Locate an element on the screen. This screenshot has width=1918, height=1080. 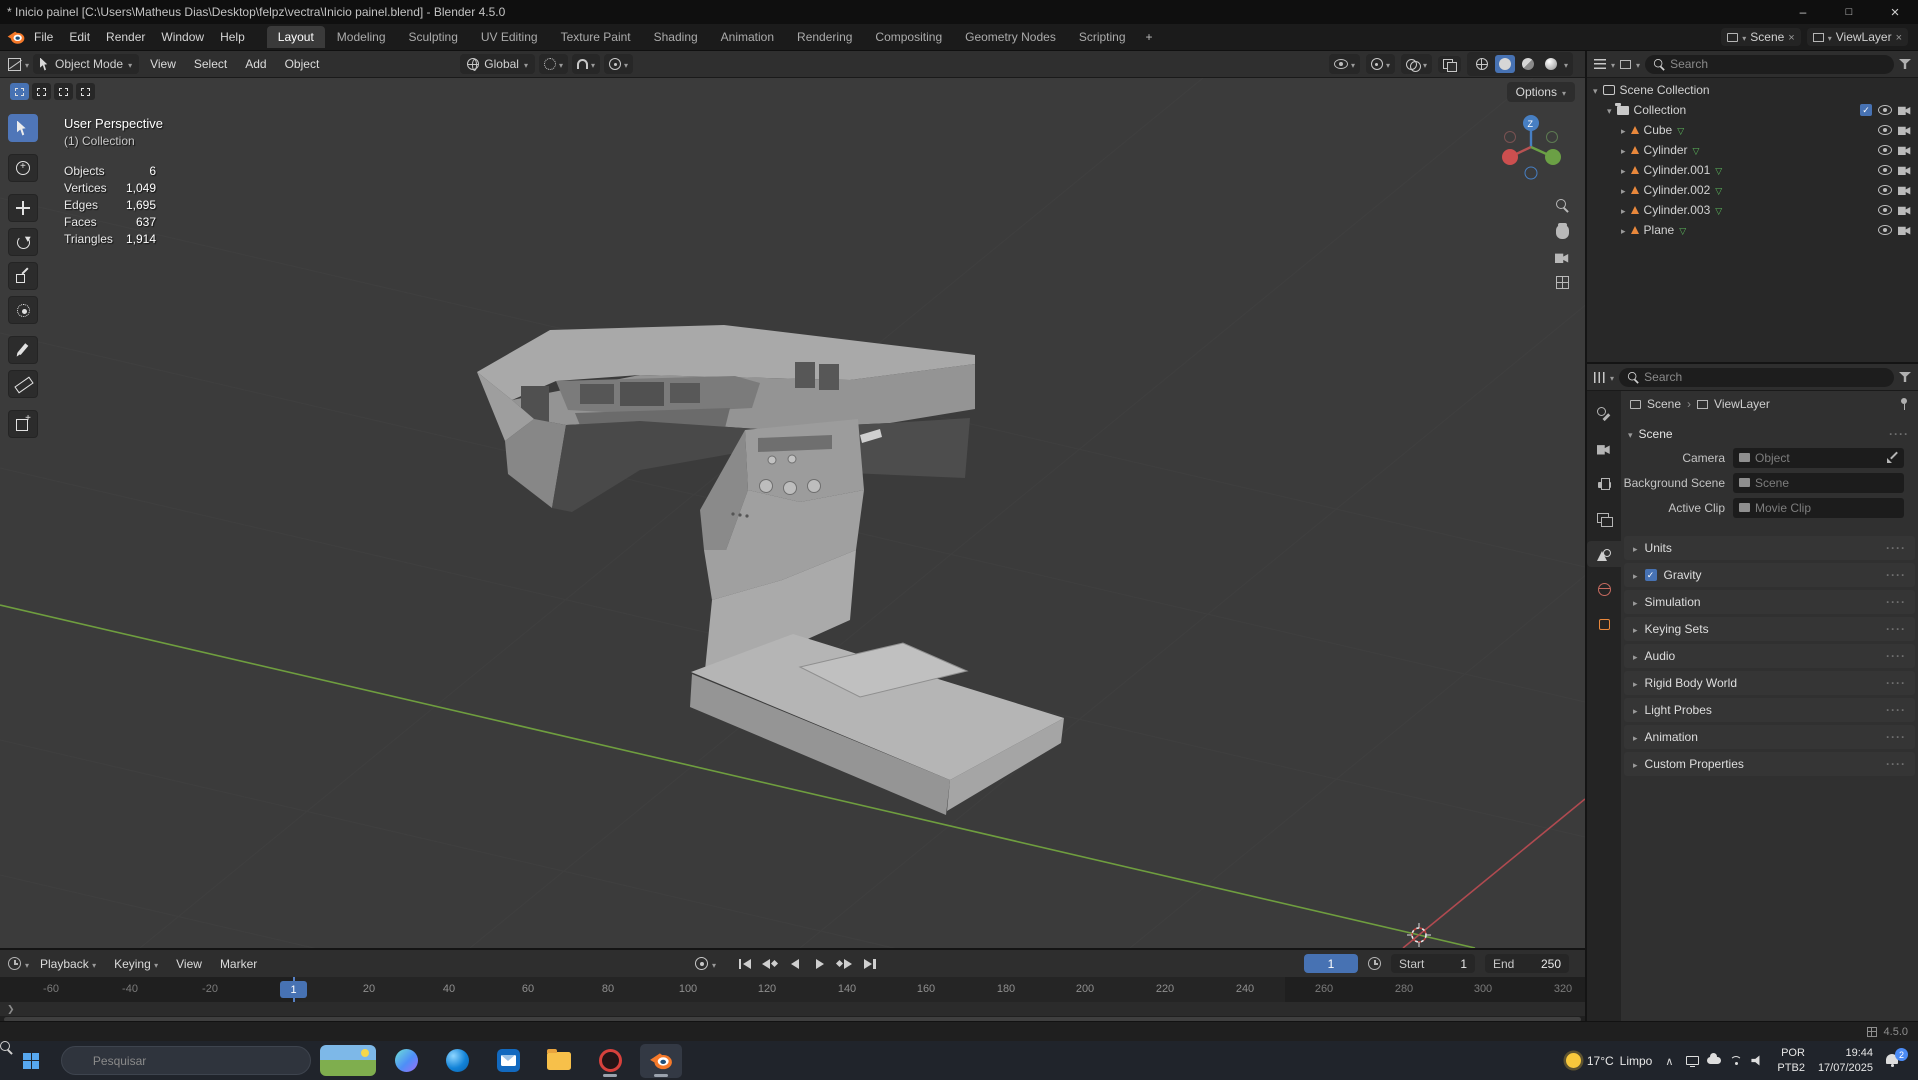
properties-search is located at coordinates (1756, 377).